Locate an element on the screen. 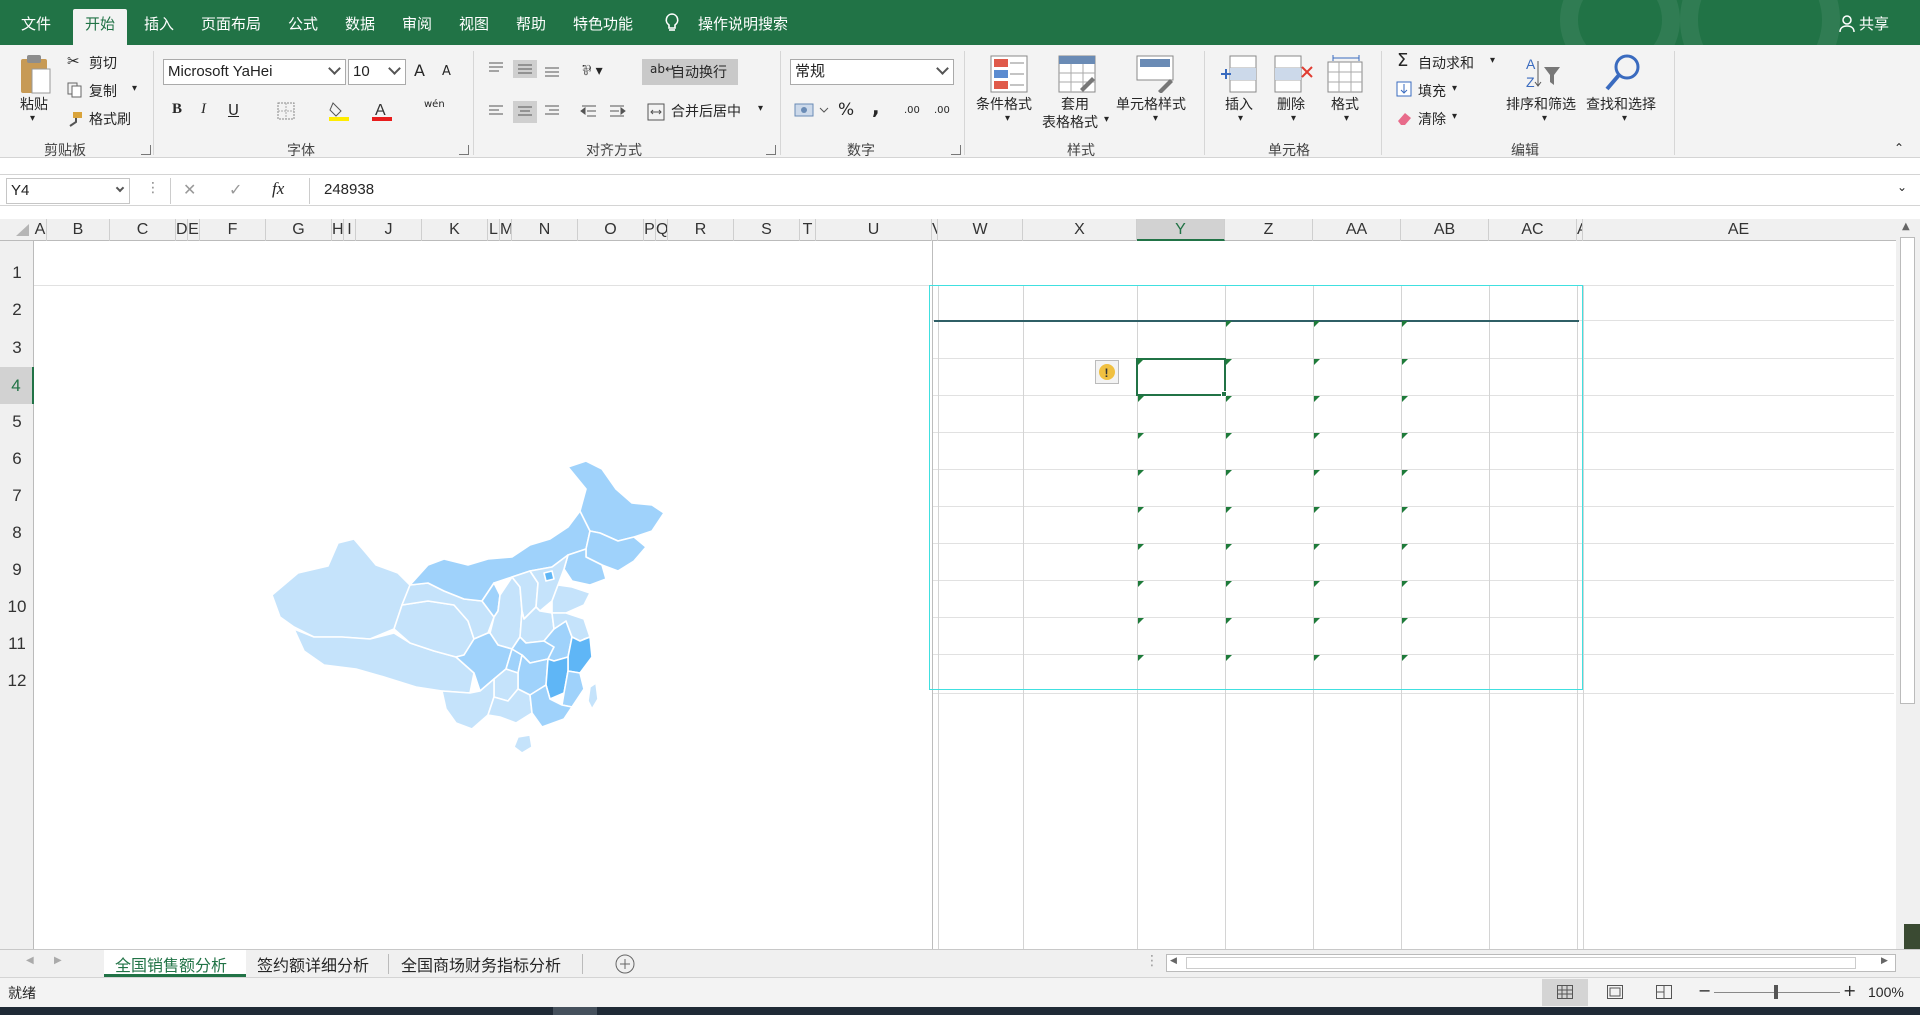 The width and height of the screenshot is (1920, 1015). column-header-u: U is located at coordinates (874, 230).